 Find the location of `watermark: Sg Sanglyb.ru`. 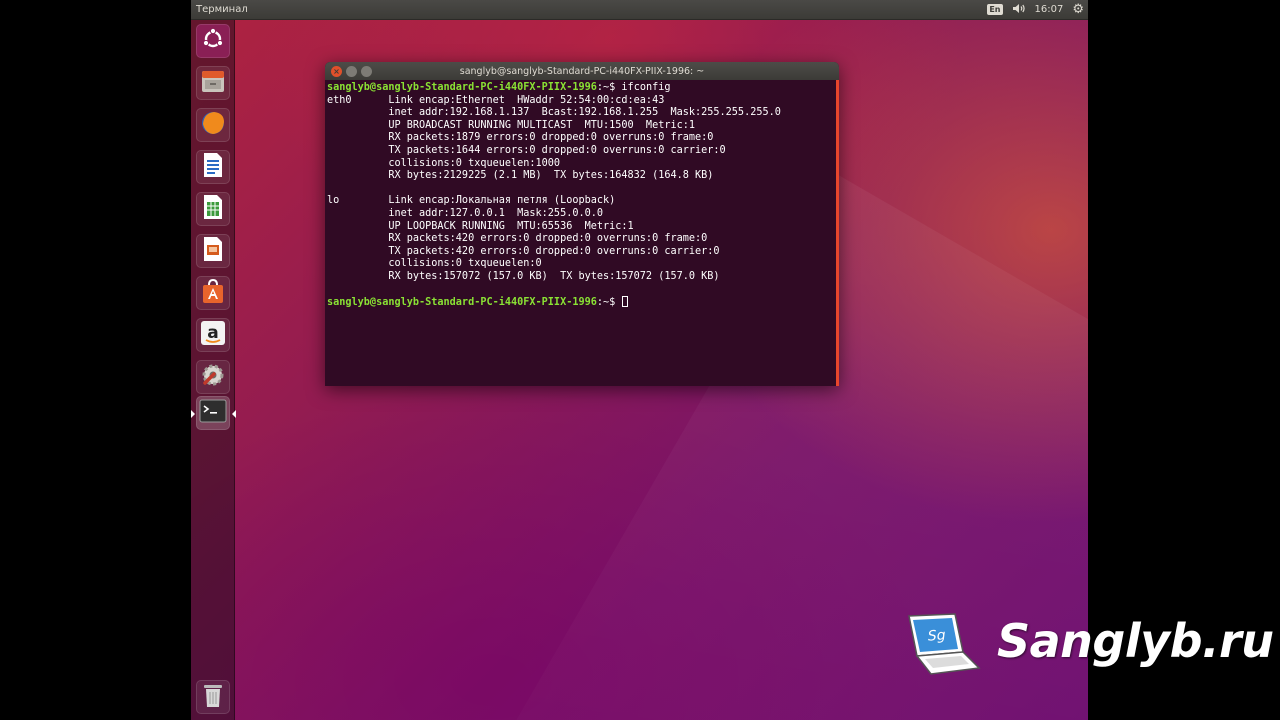

watermark: Sg Sanglyb.ru is located at coordinates (1091, 647).